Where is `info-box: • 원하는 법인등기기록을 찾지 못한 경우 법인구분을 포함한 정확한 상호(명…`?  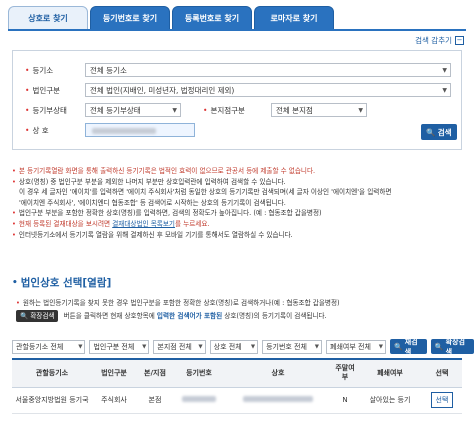
info-box: • 원하는 법인등기기록을 찾지 못한 경우 법인구분을 포함한 정확한 상호(명… is located at coordinates (243, 310).